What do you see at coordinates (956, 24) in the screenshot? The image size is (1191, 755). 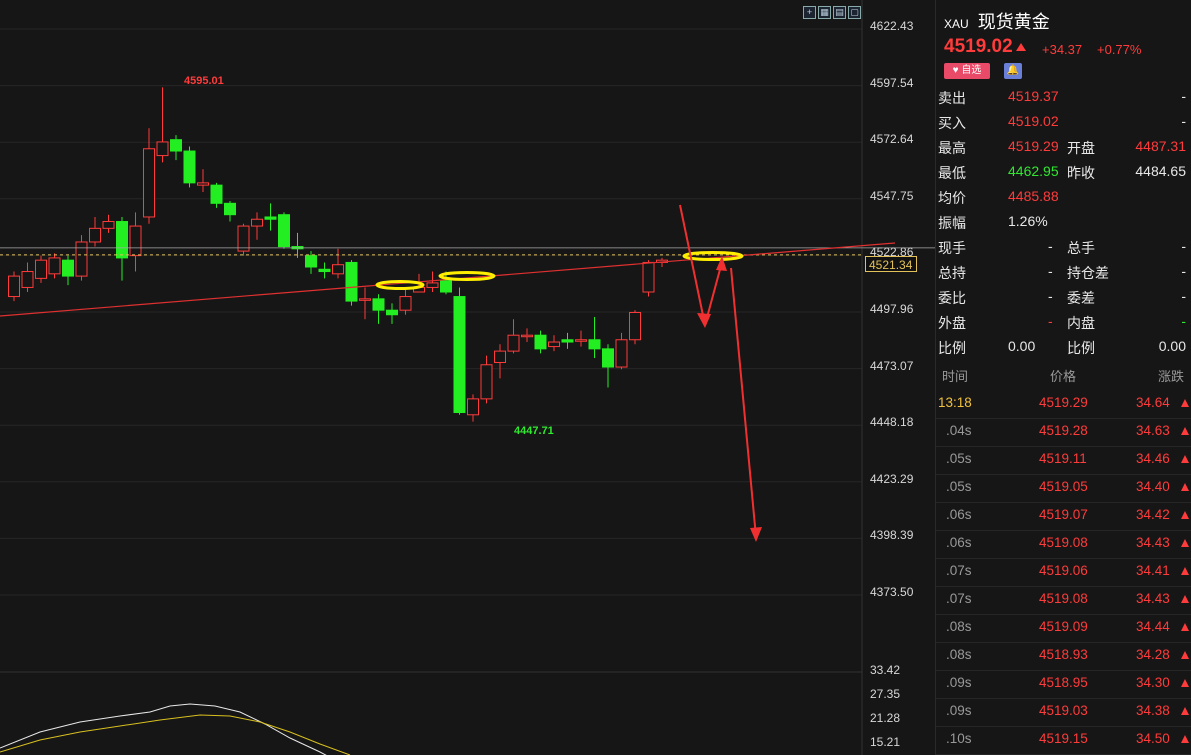 I see `symbol-code: XAU` at bounding box center [956, 24].